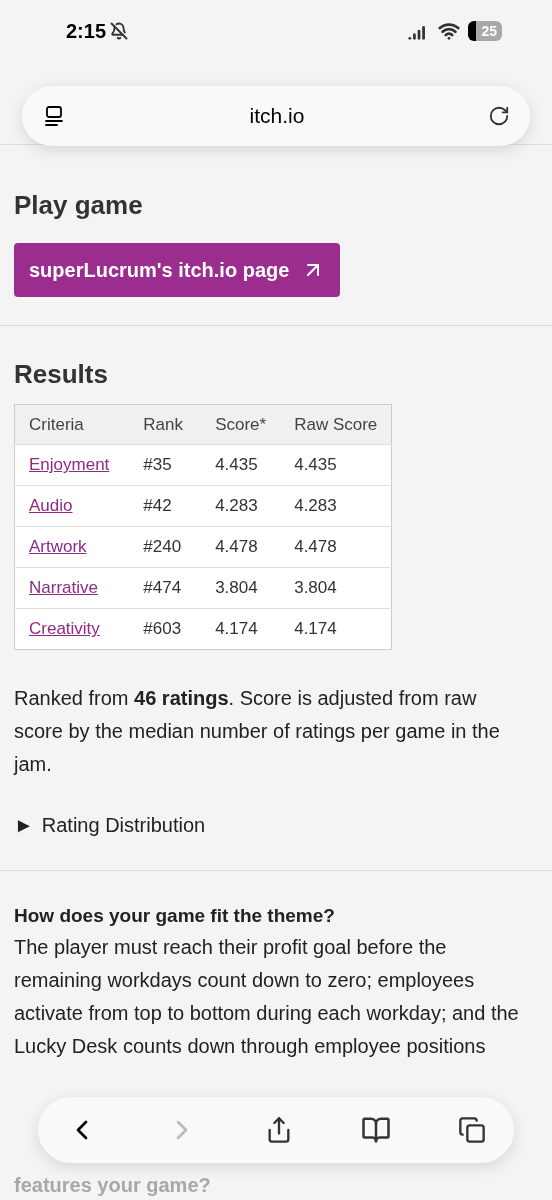 Image resolution: width=552 pixels, height=1200 pixels. What do you see at coordinates (165, 588) in the screenshot?
I see `rank-cell: #474` at bounding box center [165, 588].